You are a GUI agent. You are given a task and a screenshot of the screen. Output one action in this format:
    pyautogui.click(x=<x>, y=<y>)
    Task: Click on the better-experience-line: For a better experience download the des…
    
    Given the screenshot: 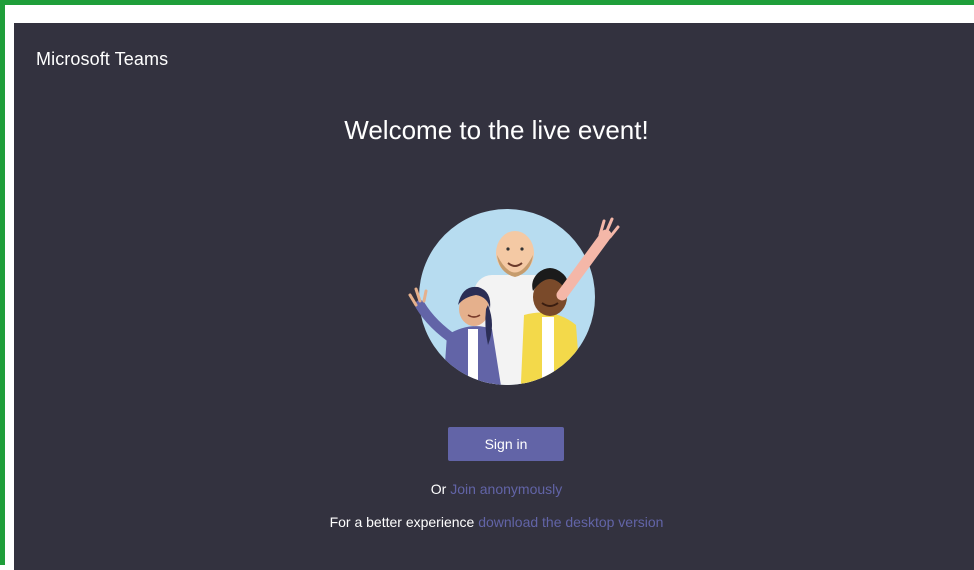 What is the action you would take?
    pyautogui.click(x=494, y=522)
    